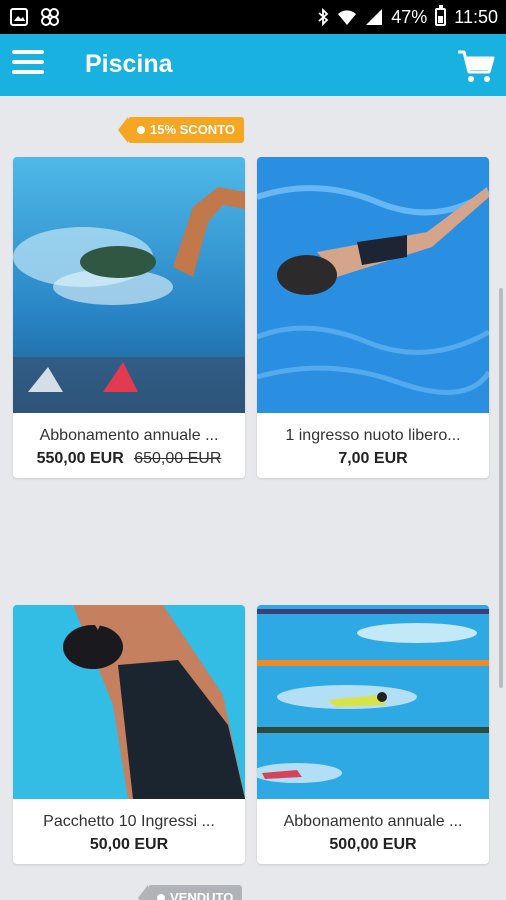 The height and width of the screenshot is (900, 506). Describe the element at coordinates (129, 702) in the screenshot. I see `product-image-swimmer-dive` at that location.